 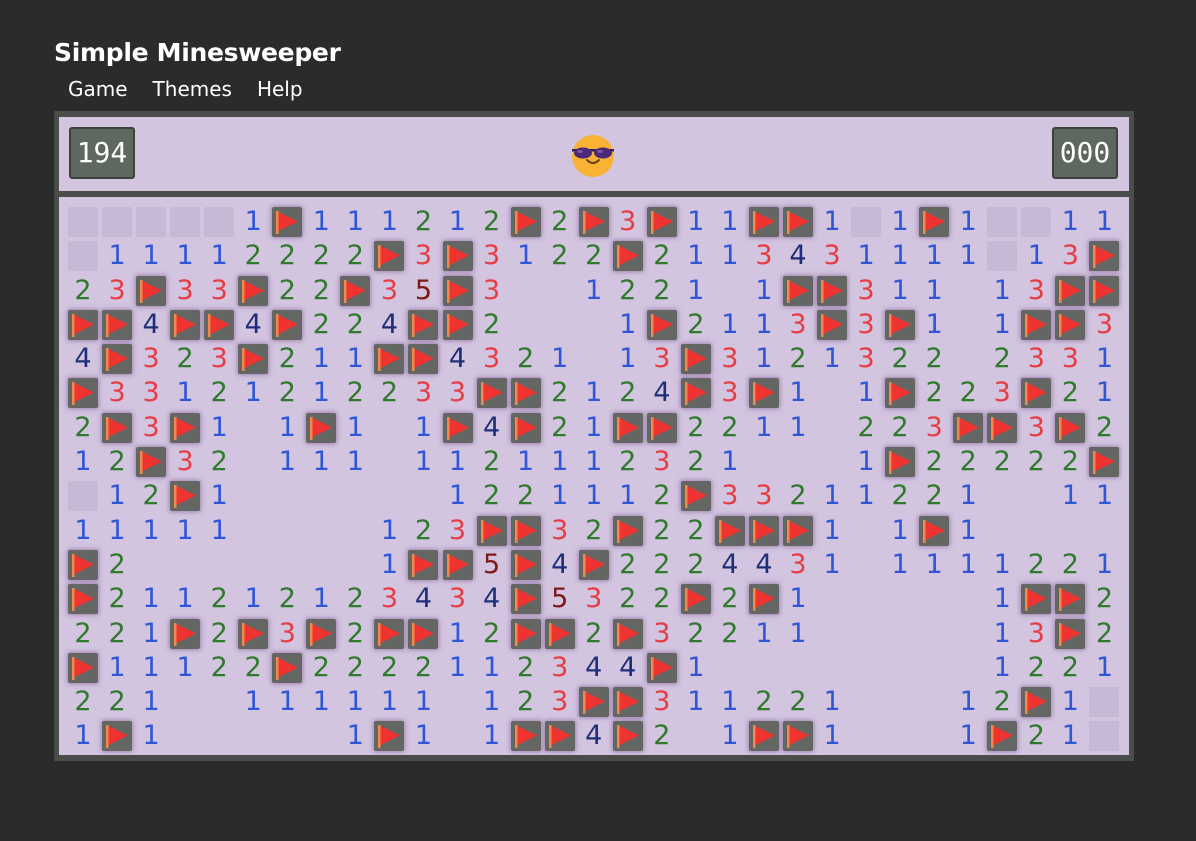 What do you see at coordinates (560, 599) in the screenshot?
I see `number-cell: 5` at bounding box center [560, 599].